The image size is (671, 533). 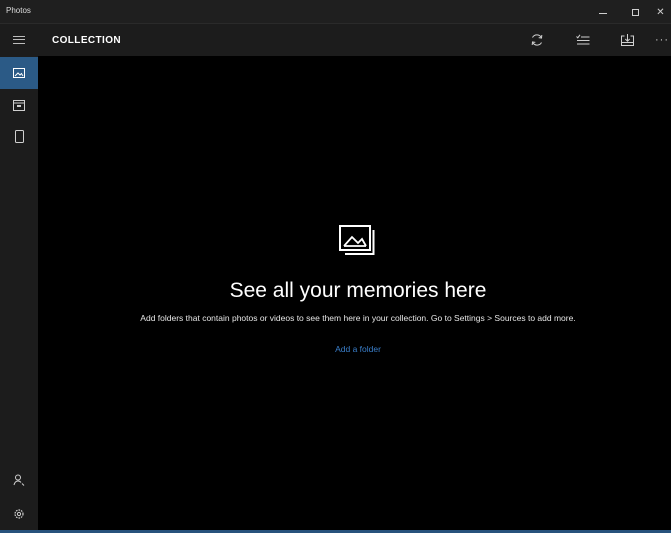 I want to click on close-button: ✕, so click(x=660, y=12).